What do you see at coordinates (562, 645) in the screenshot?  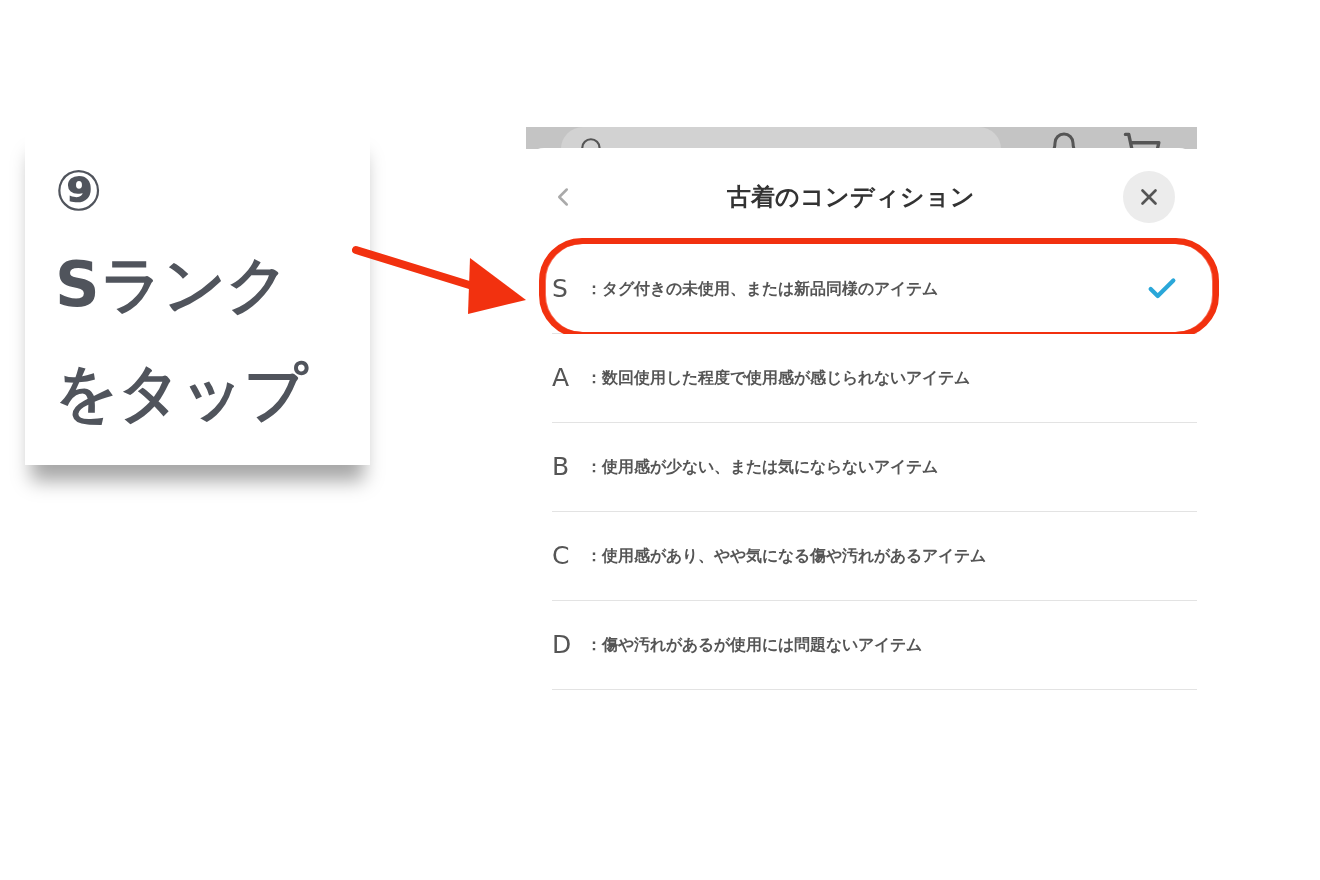 I see `grade-letter: D` at bounding box center [562, 645].